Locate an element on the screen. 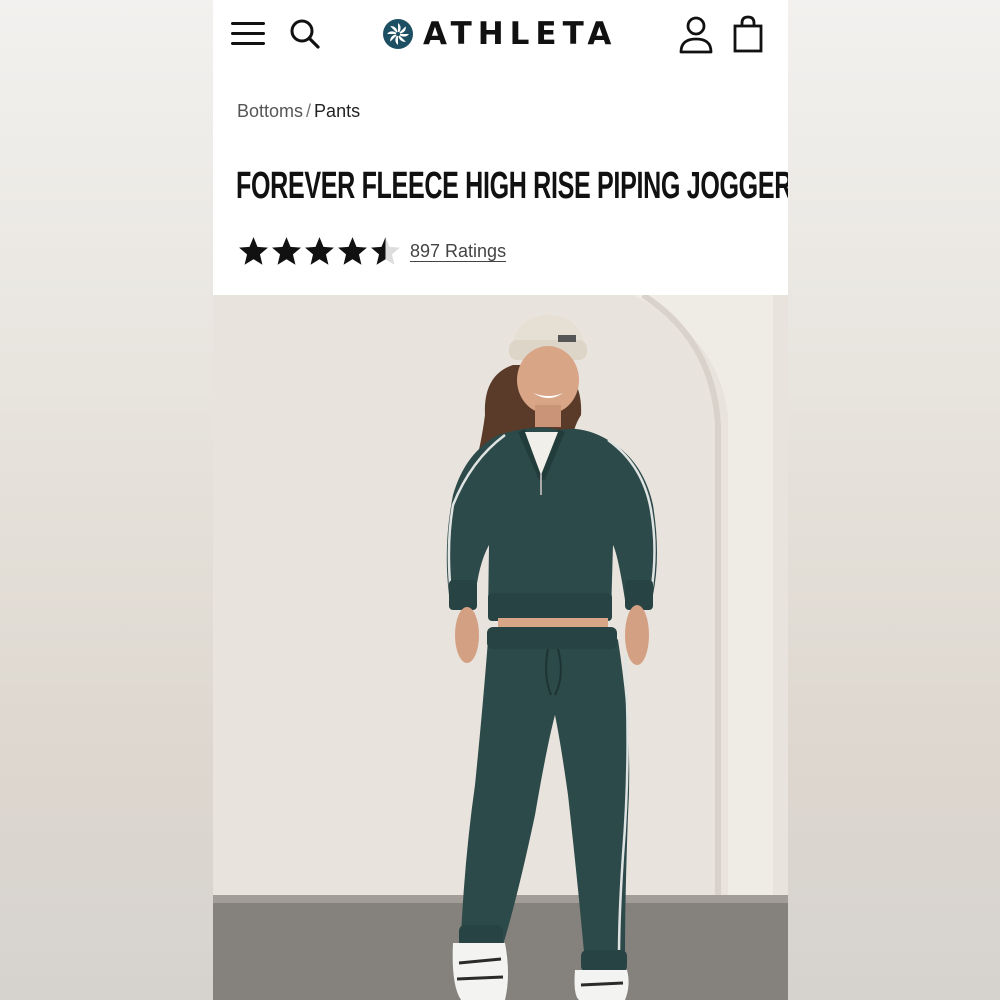 This screenshot has height=1000, width=1000. brand-logo: ATHLETA is located at coordinates (500, 34).